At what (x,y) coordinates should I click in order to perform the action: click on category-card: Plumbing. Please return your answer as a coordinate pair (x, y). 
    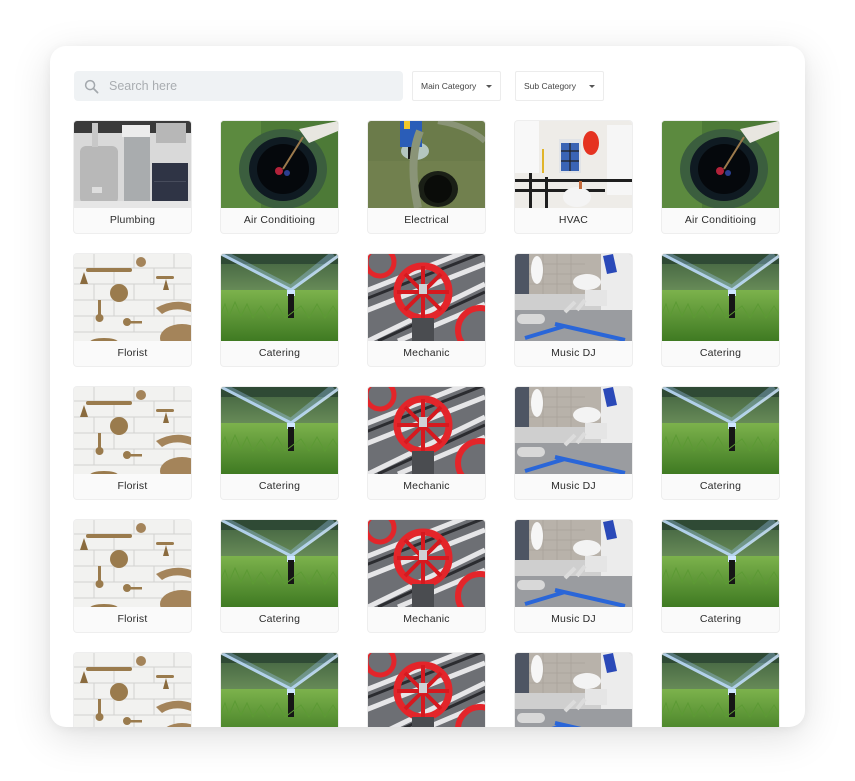
    Looking at the image, I should click on (132, 177).